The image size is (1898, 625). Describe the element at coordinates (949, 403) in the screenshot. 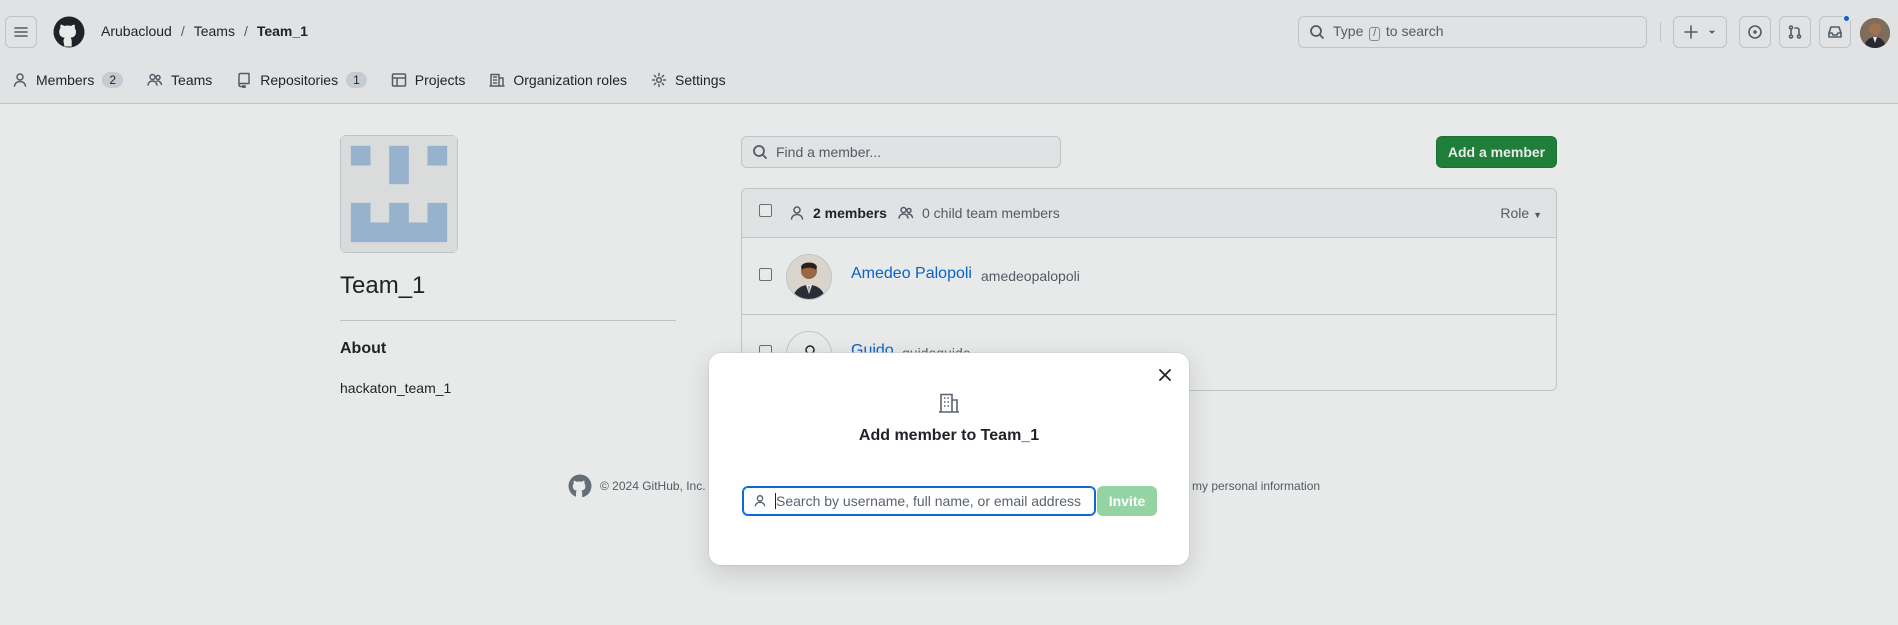

I see `organization-icon` at that location.